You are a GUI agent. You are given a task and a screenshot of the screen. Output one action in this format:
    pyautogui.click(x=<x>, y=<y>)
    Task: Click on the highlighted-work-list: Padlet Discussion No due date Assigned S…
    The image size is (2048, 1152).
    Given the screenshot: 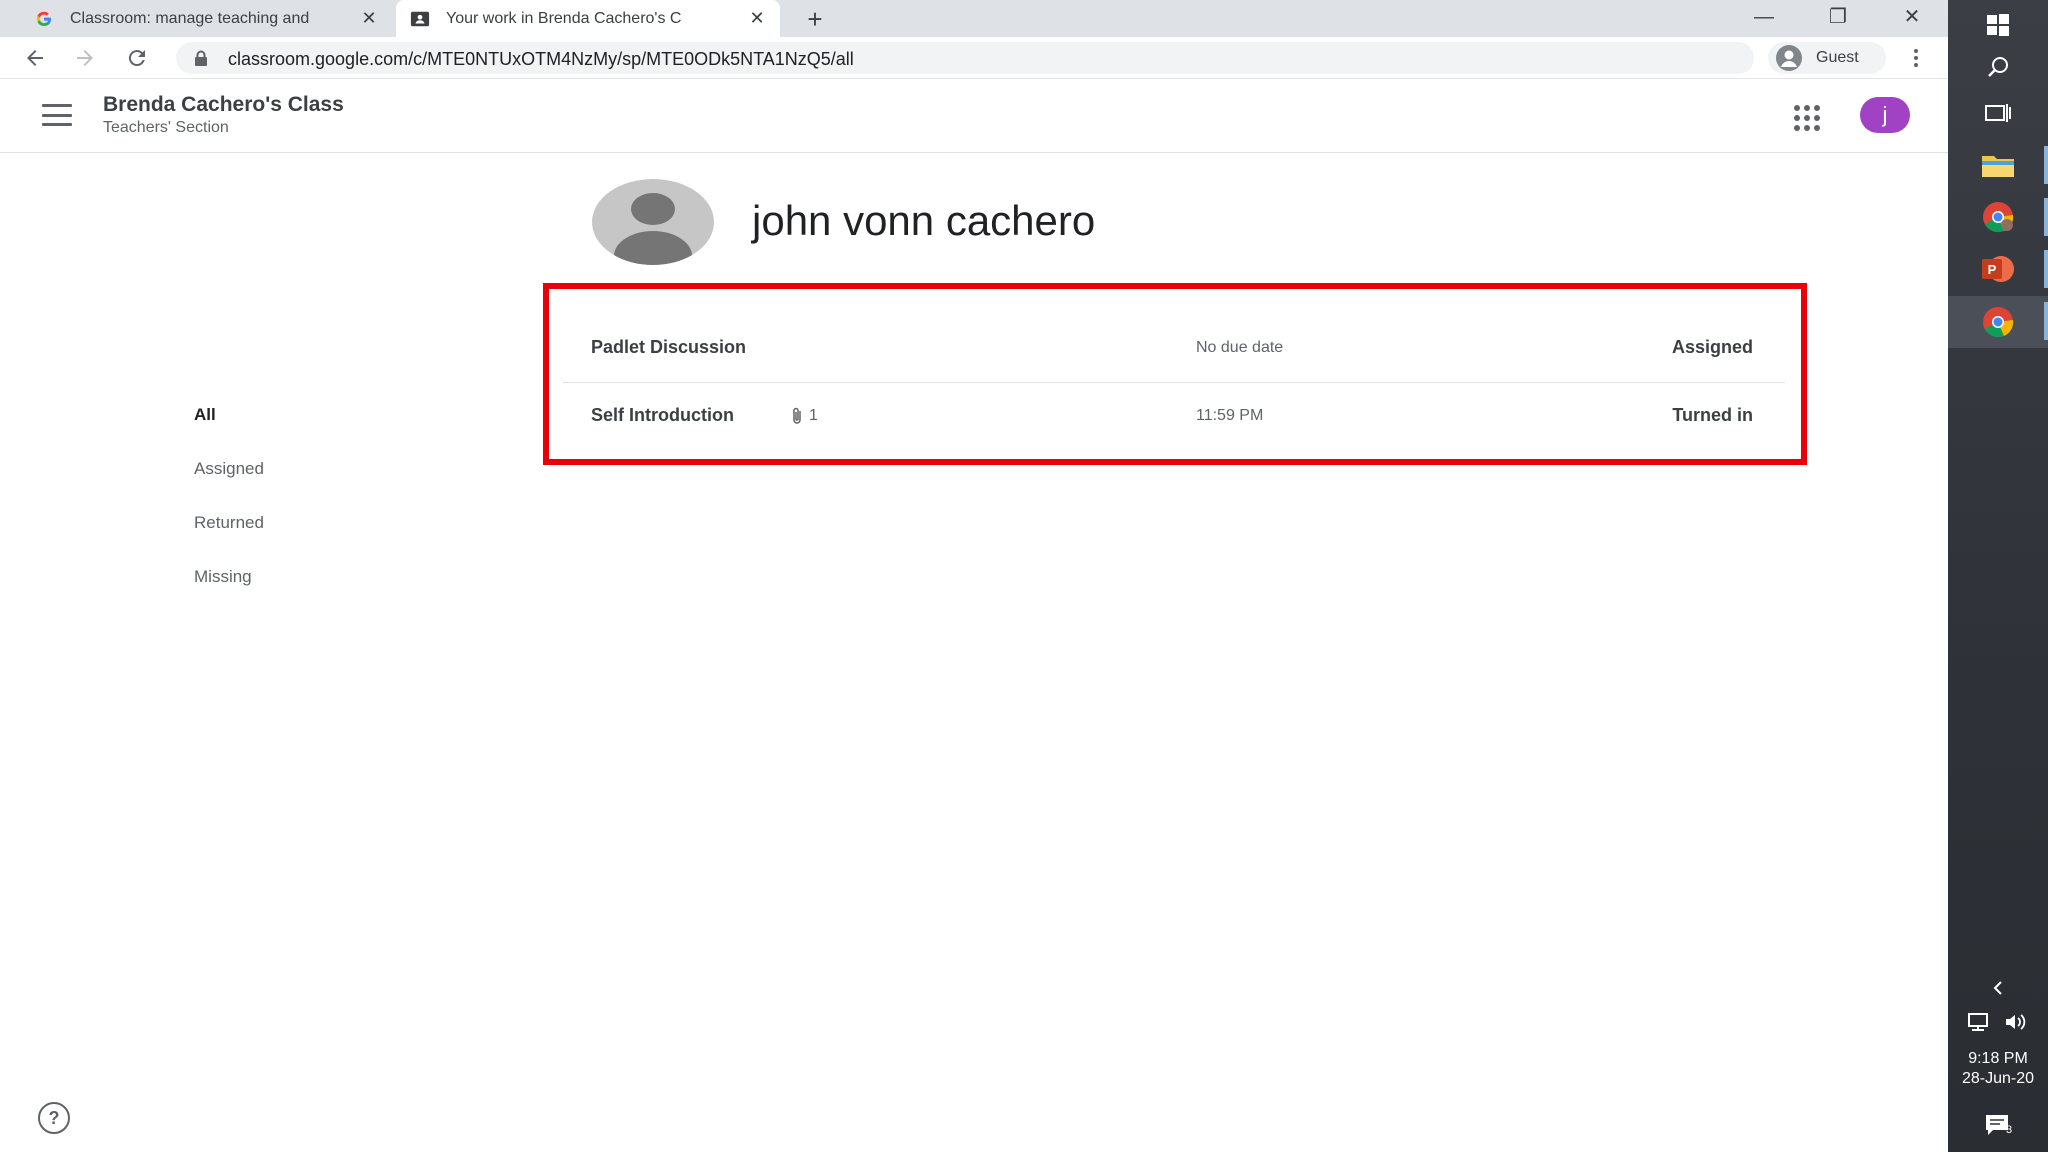 What is the action you would take?
    pyautogui.click(x=1175, y=374)
    